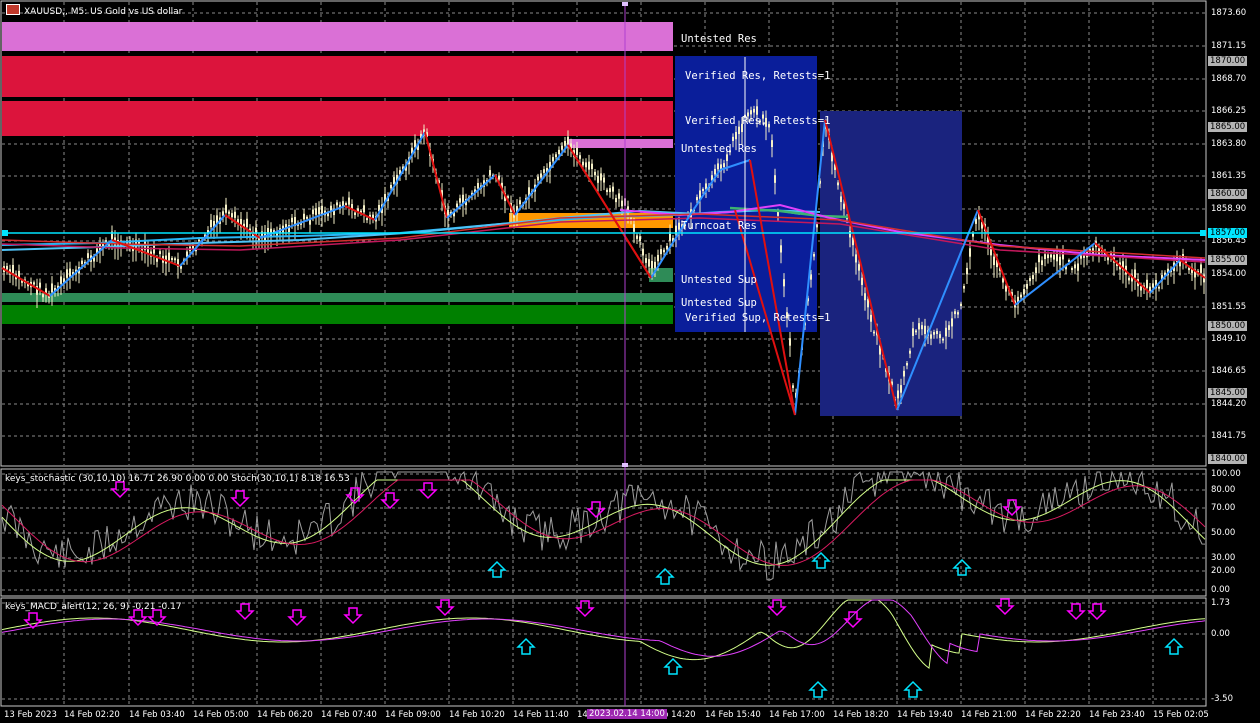 This screenshot has width=1260, height=723. What do you see at coordinates (1222, 699) in the screenshot?
I see `macd-level: -3.50` at bounding box center [1222, 699].